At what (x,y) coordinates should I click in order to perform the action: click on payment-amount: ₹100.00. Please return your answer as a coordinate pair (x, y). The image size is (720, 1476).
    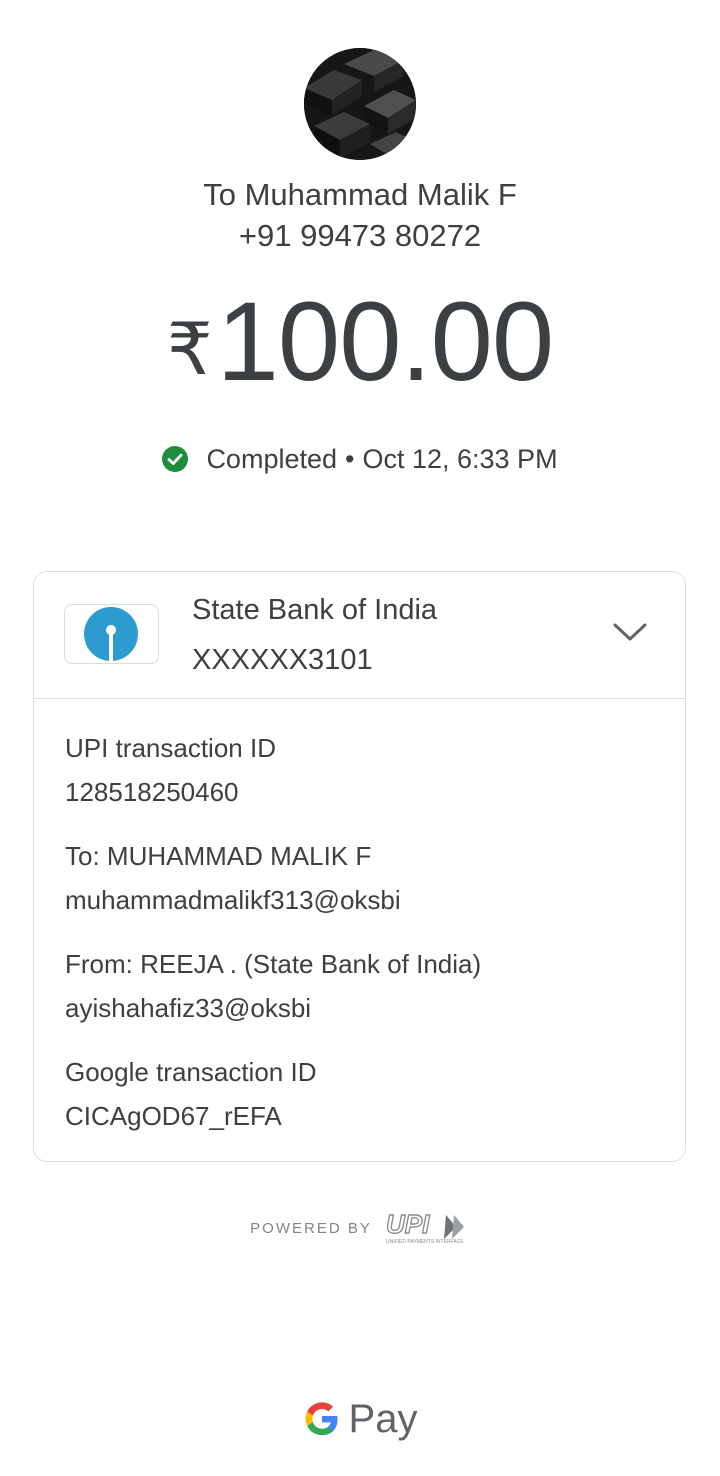
    Looking at the image, I should click on (360, 359).